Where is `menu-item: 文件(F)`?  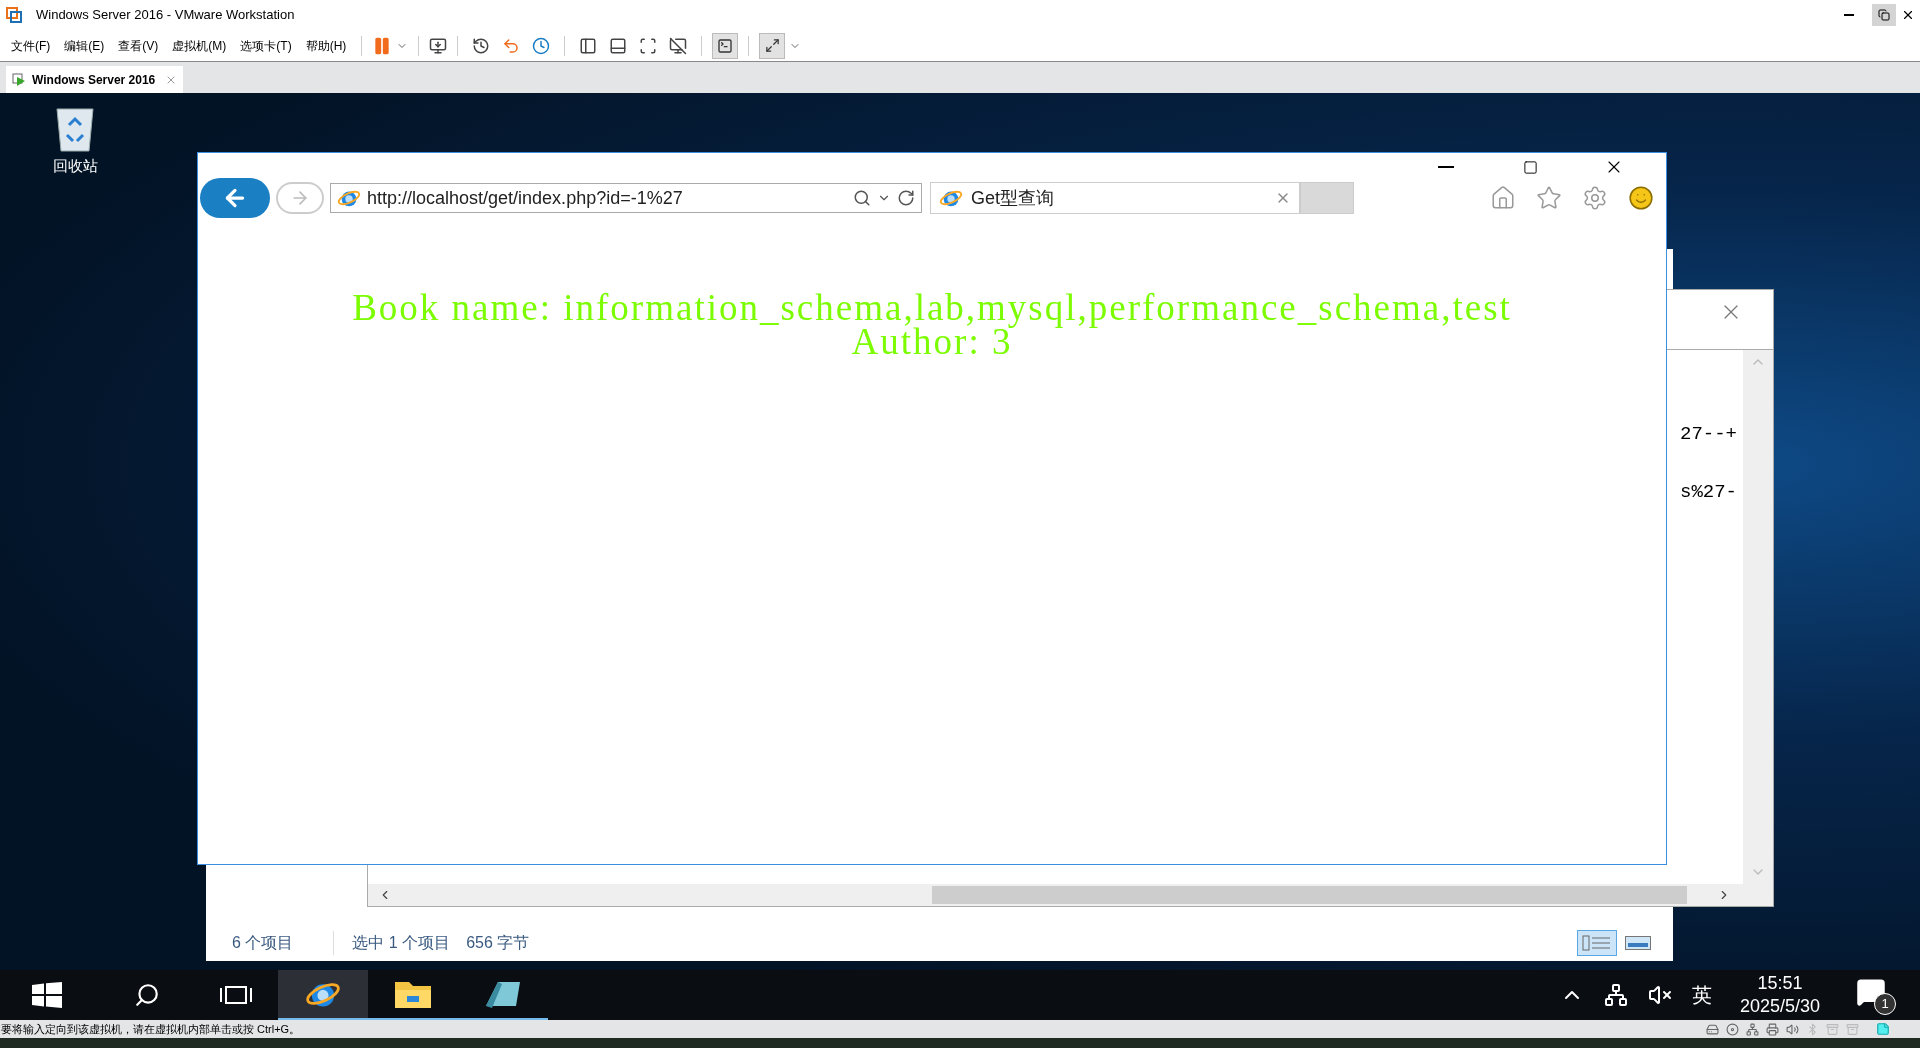 menu-item: 文件(F) is located at coordinates (31, 45).